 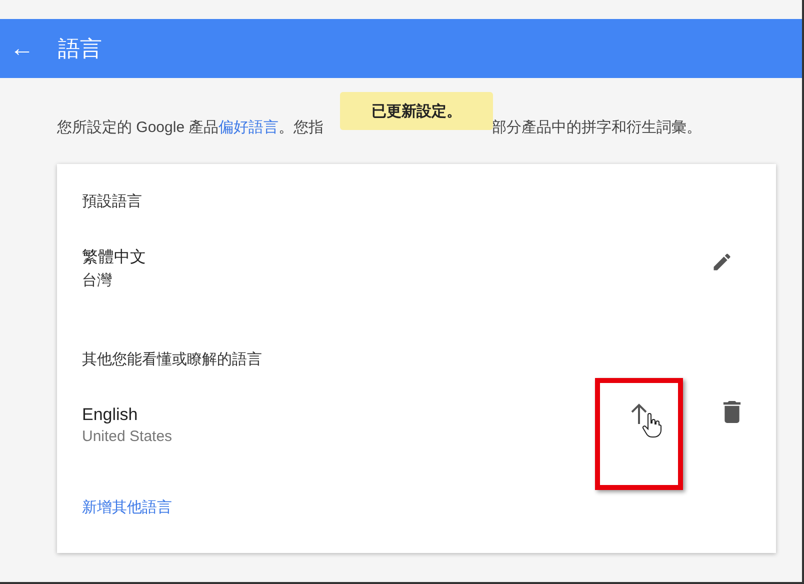 I want to click on language-name: 繁體中文, so click(x=114, y=258).